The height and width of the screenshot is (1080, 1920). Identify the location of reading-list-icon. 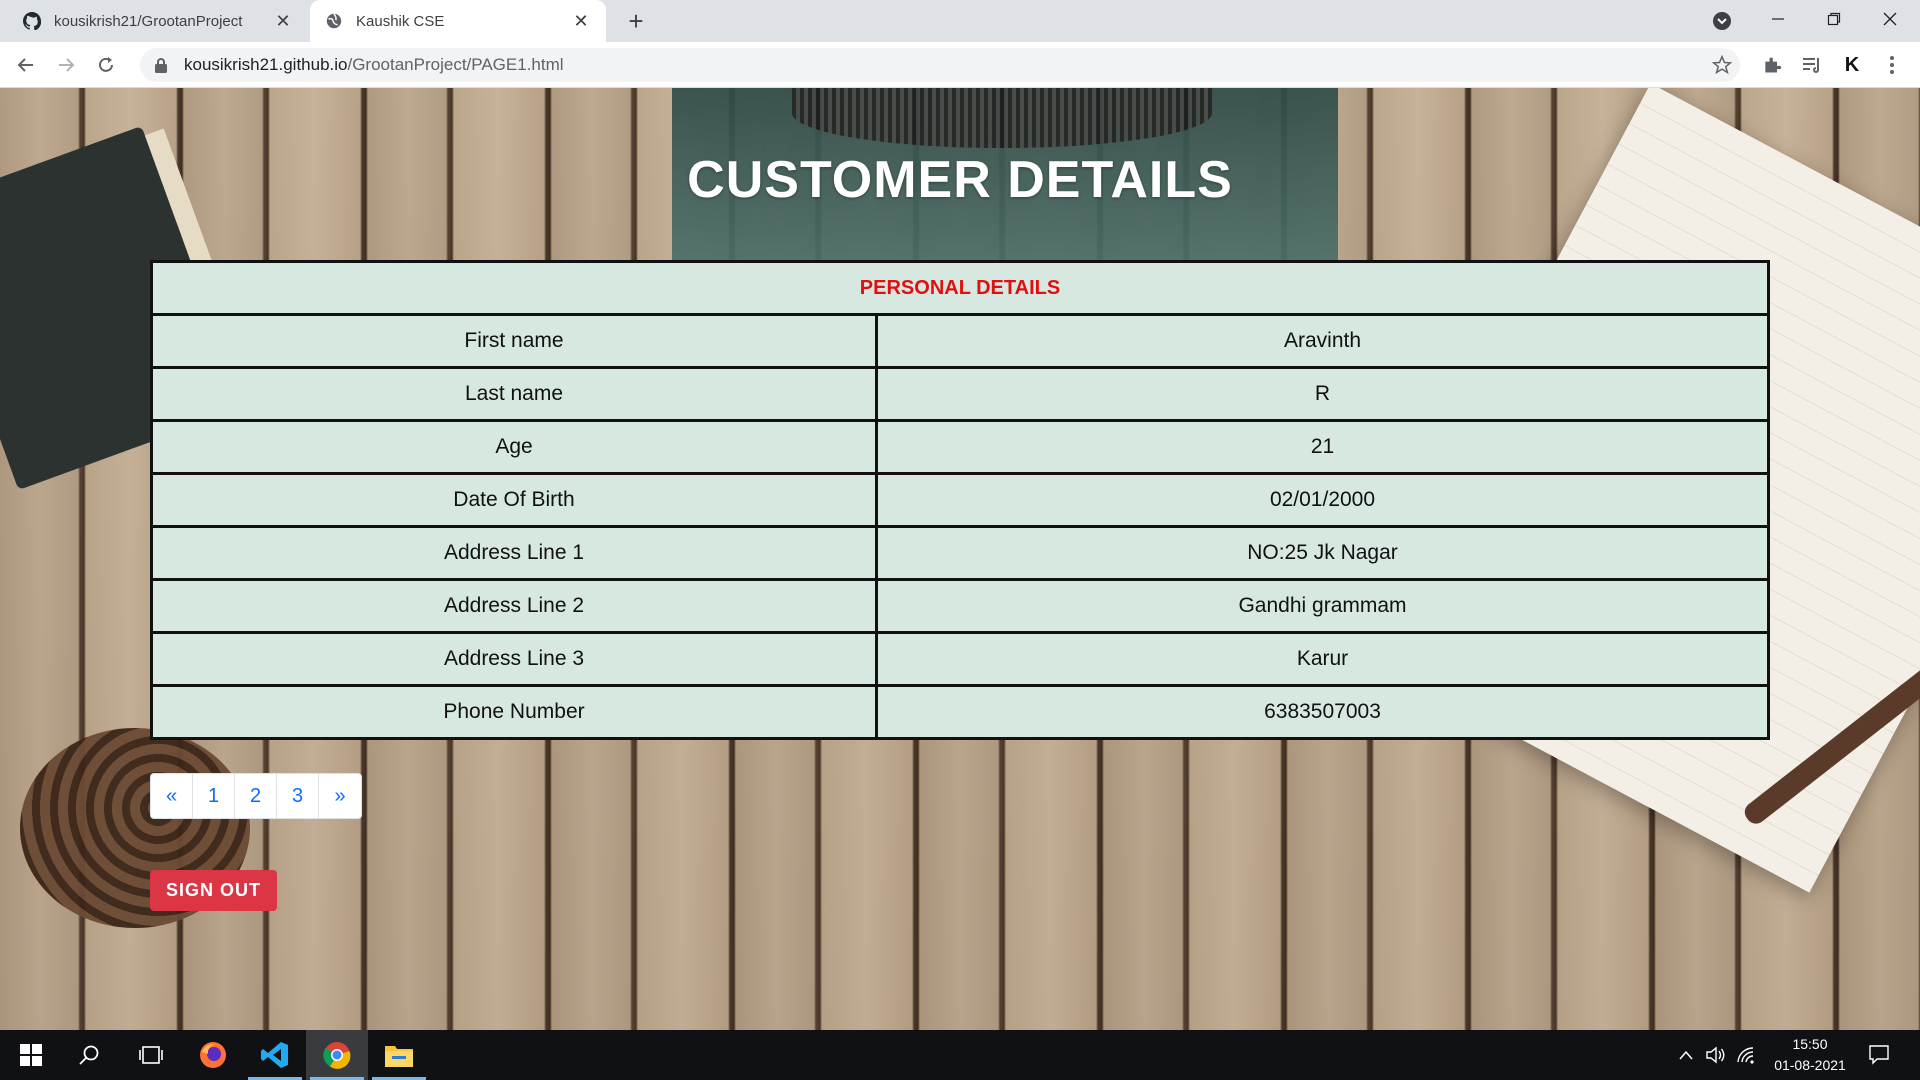
(1812, 65).